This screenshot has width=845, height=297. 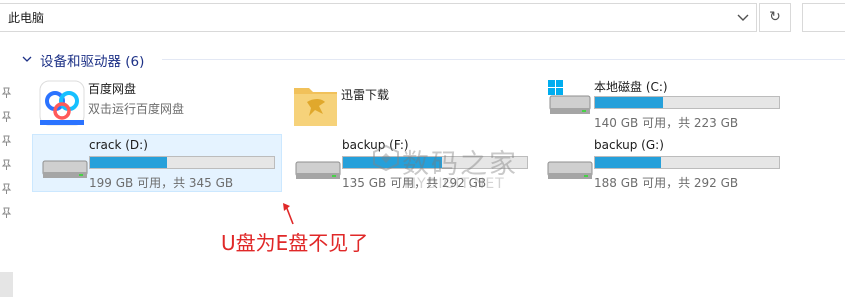 I want to click on drive-tile-f: backup (F:) 135 GB 可用，共 292 GB, so click(x=411, y=164).